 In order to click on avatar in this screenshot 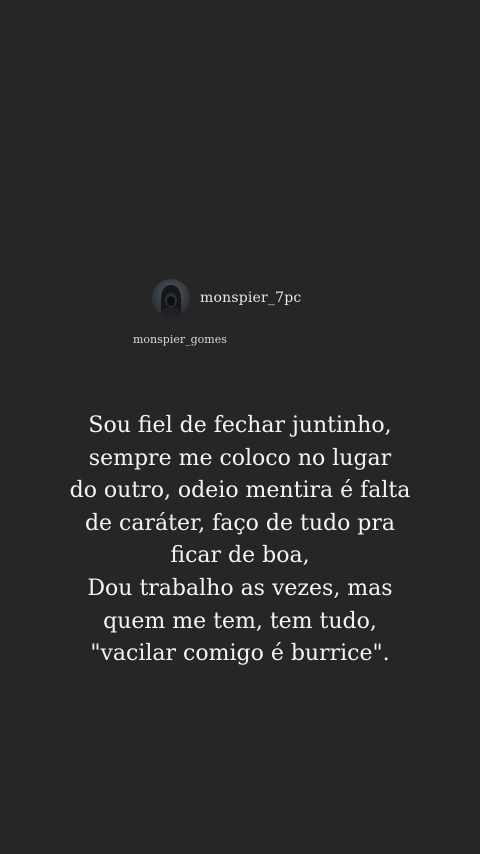, I will do `click(171, 298)`.